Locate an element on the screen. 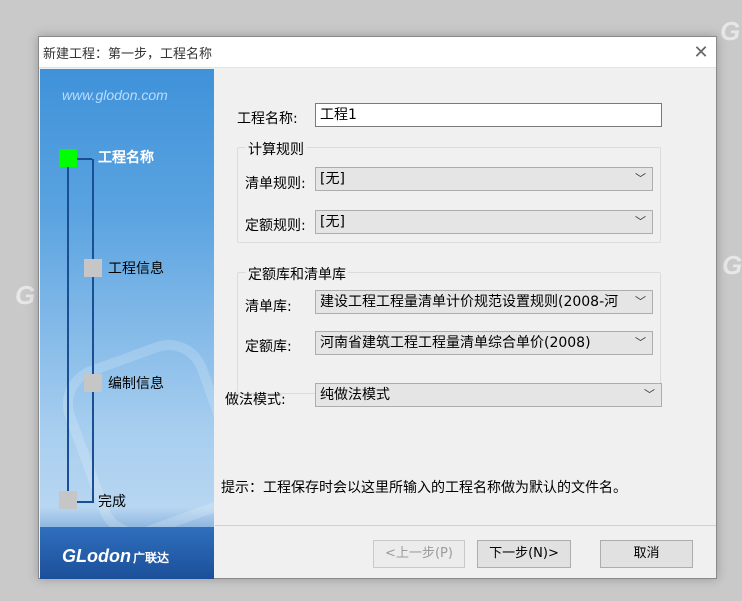 The image size is (742, 601). method-label: 做法模式: is located at coordinates (255, 400).